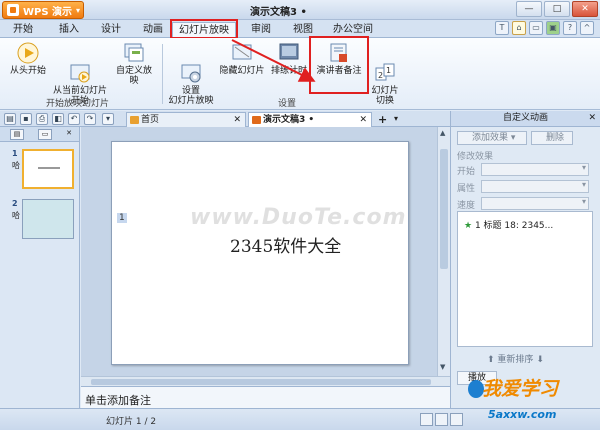  Describe the element at coordinates (536, 28) in the screenshot. I see `window-icon: ▭` at that location.